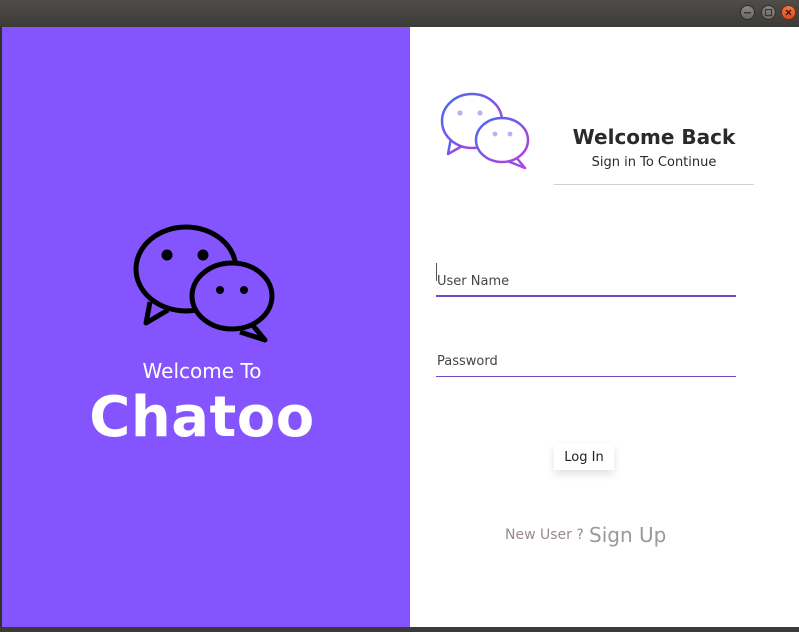 This screenshot has width=799, height=632. I want to click on header-divider, so click(654, 184).